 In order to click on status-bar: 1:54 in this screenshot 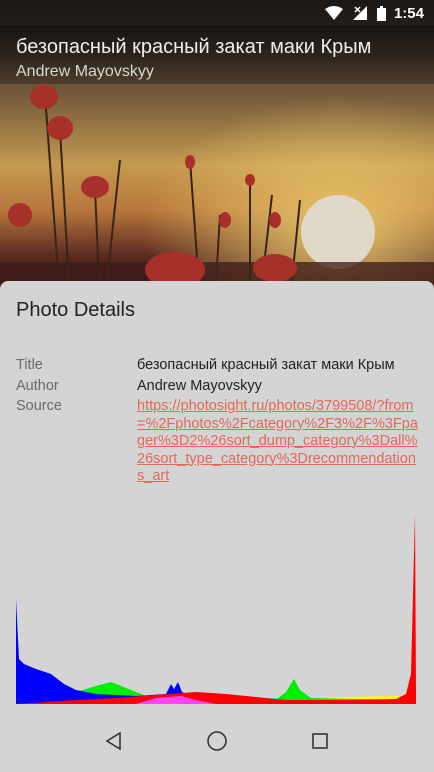, I will do `click(217, 13)`.